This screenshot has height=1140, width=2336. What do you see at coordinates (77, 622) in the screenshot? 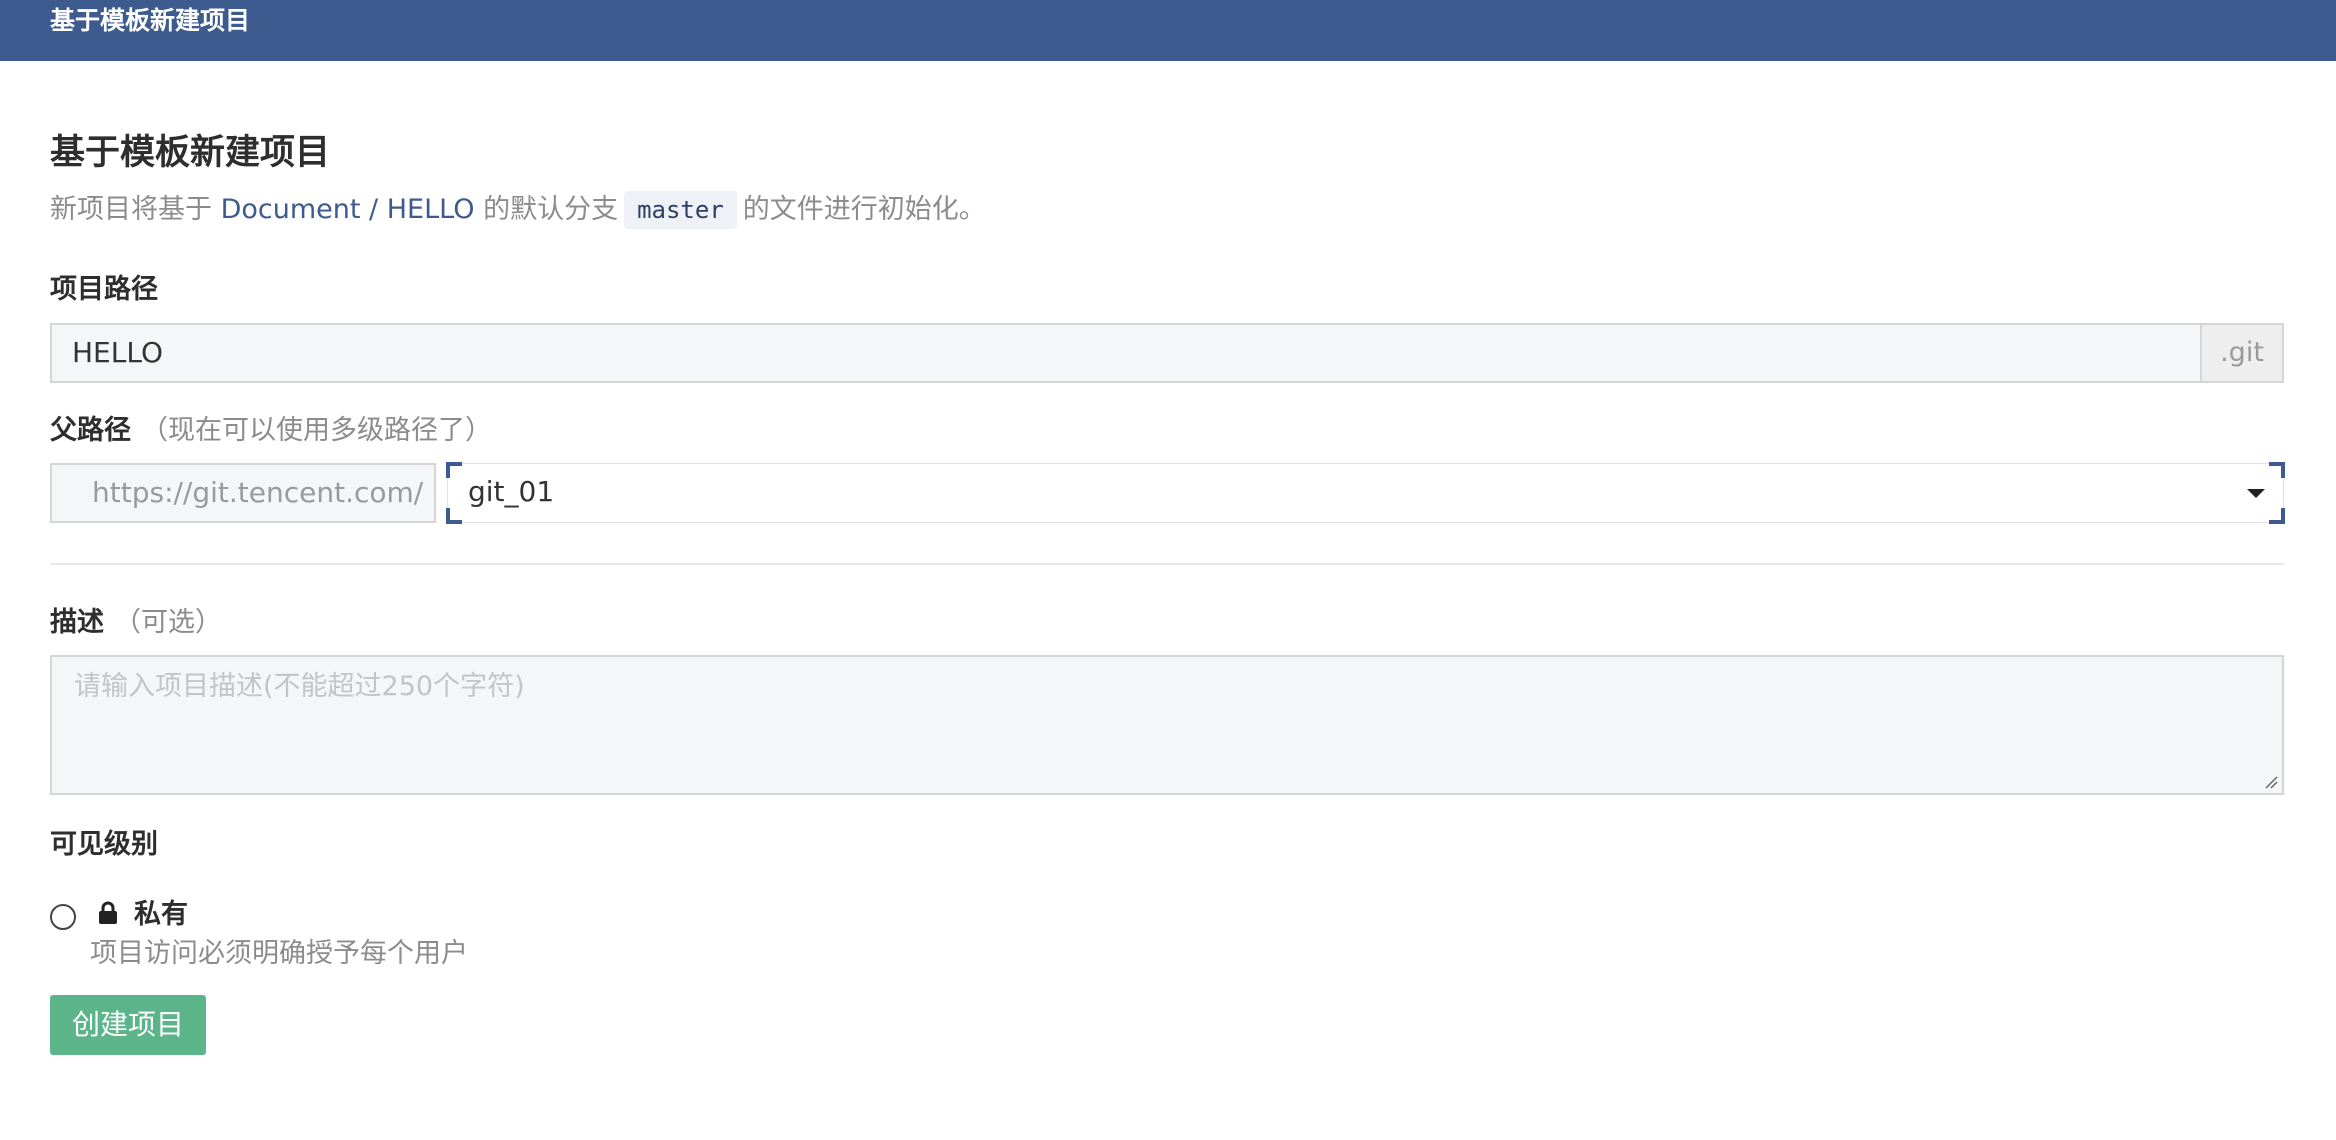
I see `description-label-text: 描述` at bounding box center [77, 622].